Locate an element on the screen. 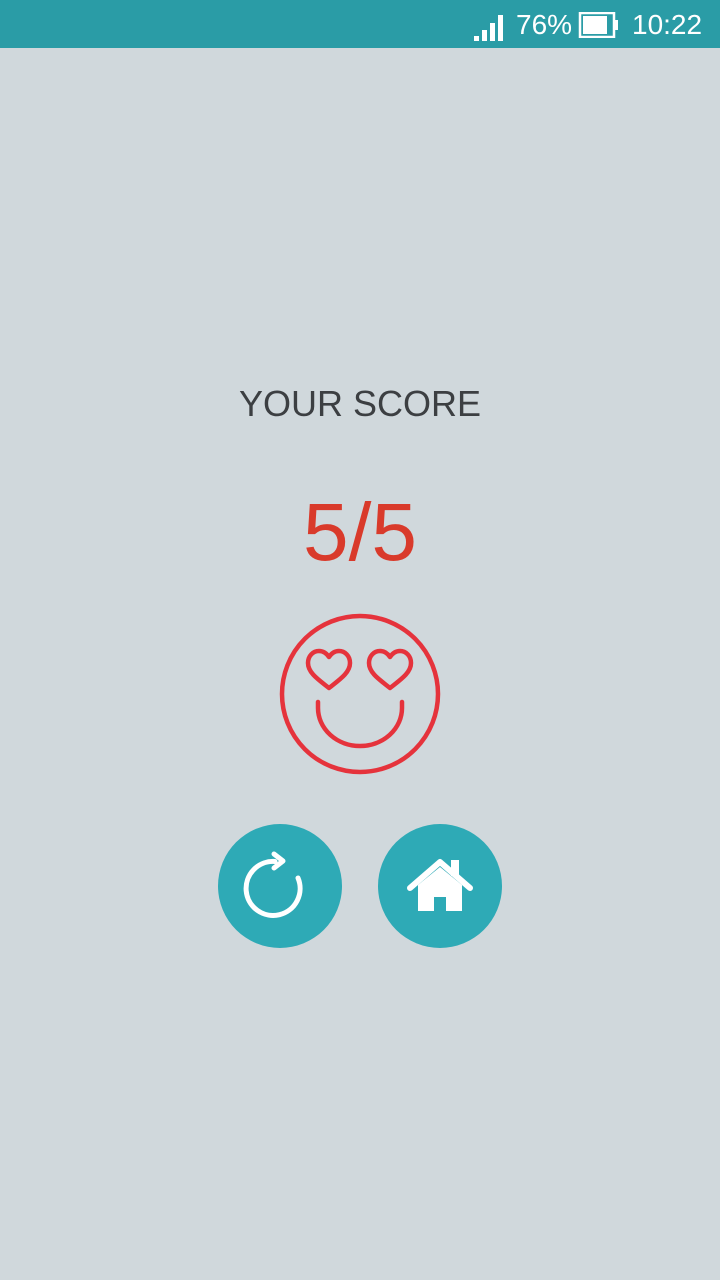 This screenshot has width=720, height=1280. status-bar: 76% 10:22 is located at coordinates (360, 24).